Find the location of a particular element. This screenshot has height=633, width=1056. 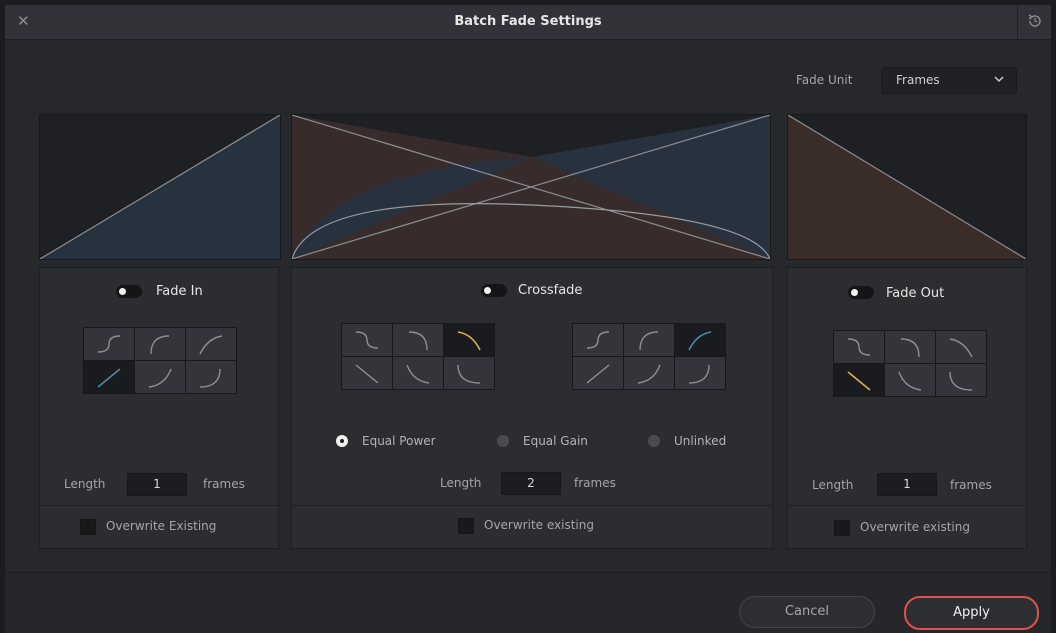

fade-in-curve is located at coordinates (160, 187).